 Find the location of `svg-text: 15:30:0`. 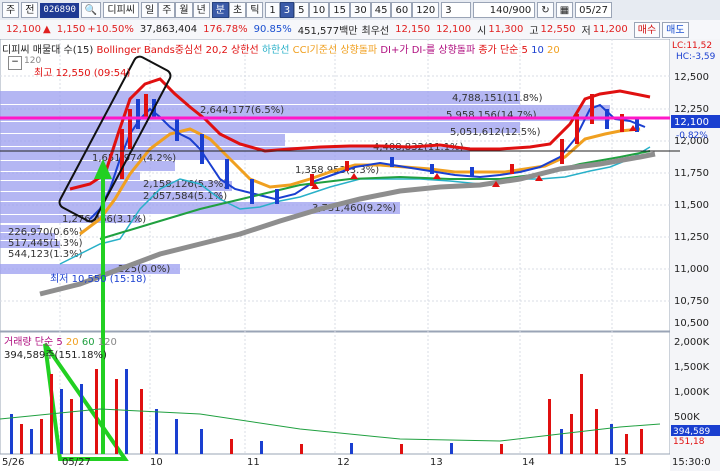

svg-text: 15:30:0 is located at coordinates (691, 462).